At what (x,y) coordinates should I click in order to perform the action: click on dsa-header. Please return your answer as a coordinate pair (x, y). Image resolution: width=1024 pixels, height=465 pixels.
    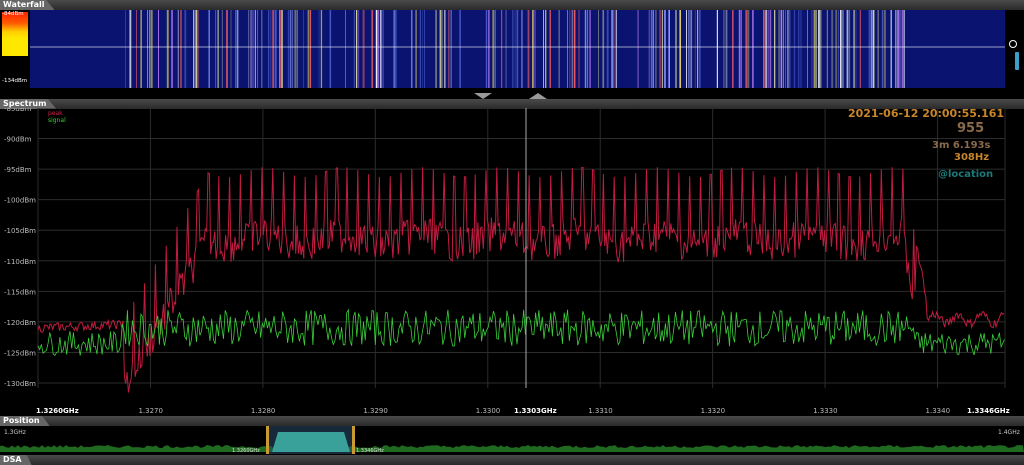
    Looking at the image, I should click on (512, 460).